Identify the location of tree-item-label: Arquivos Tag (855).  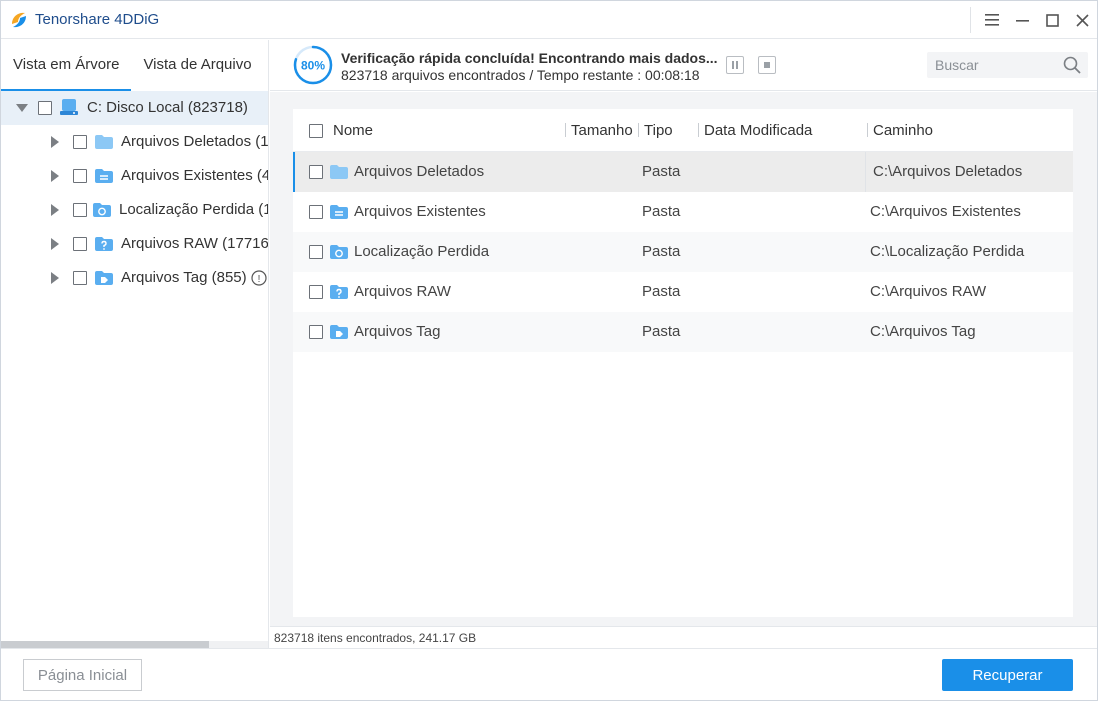
(184, 277).